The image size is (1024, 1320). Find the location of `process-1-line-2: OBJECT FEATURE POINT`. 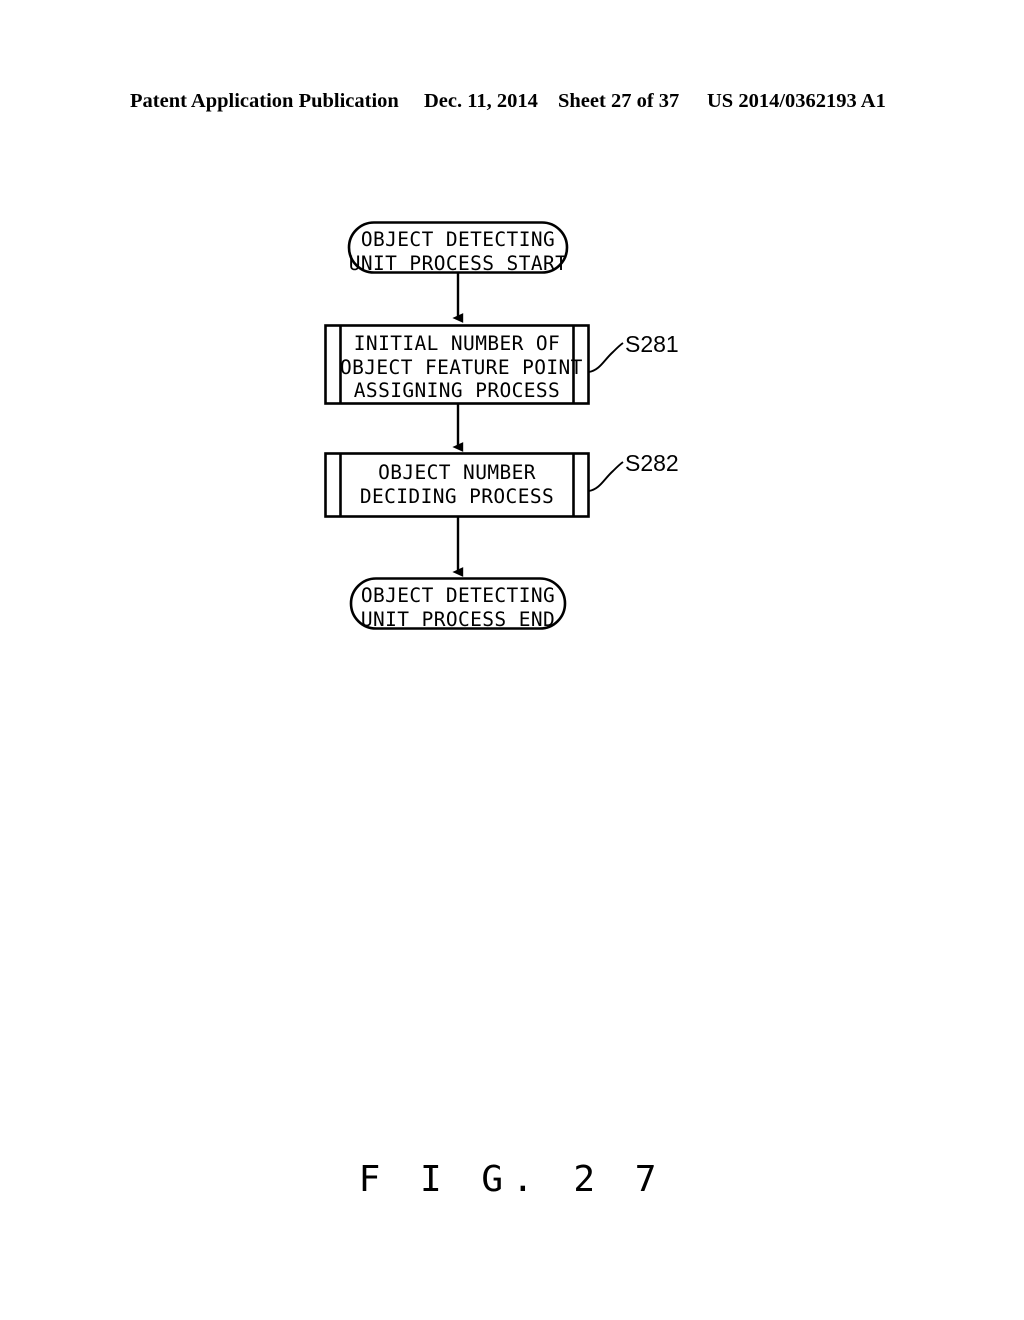

process-1-line-2: OBJECT FEATURE POINT is located at coordinates (461, 367).